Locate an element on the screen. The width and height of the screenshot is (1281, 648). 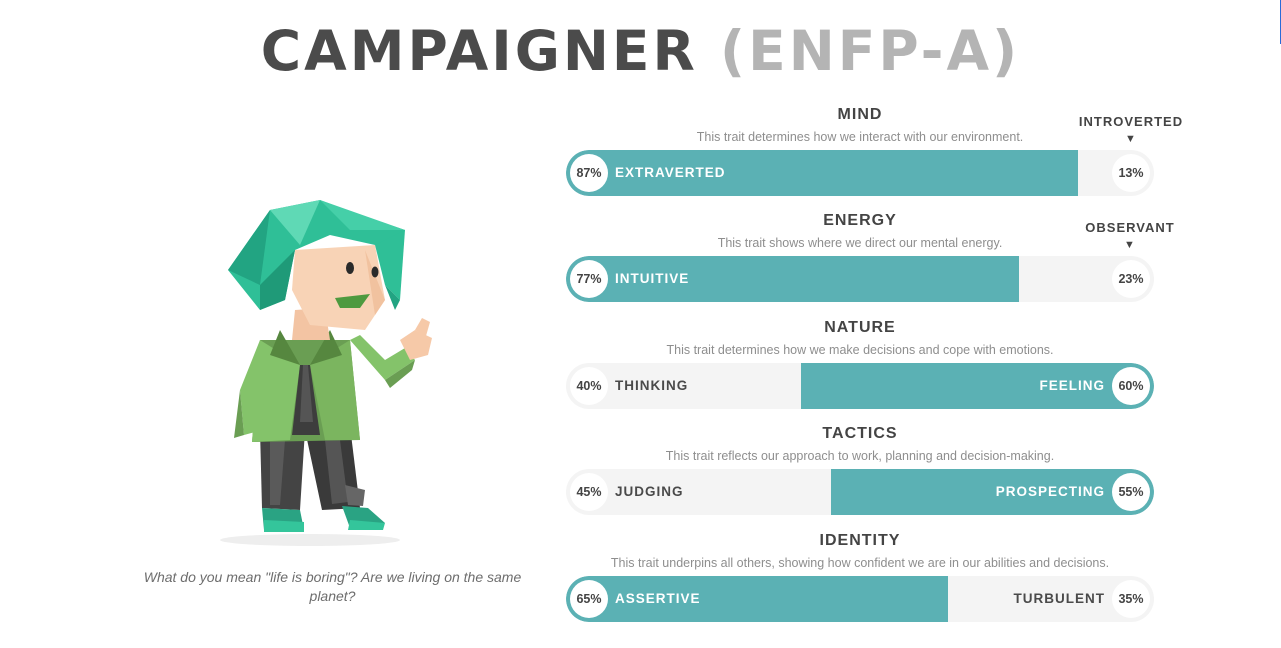
right-percent: 55% is located at coordinates (1131, 492).